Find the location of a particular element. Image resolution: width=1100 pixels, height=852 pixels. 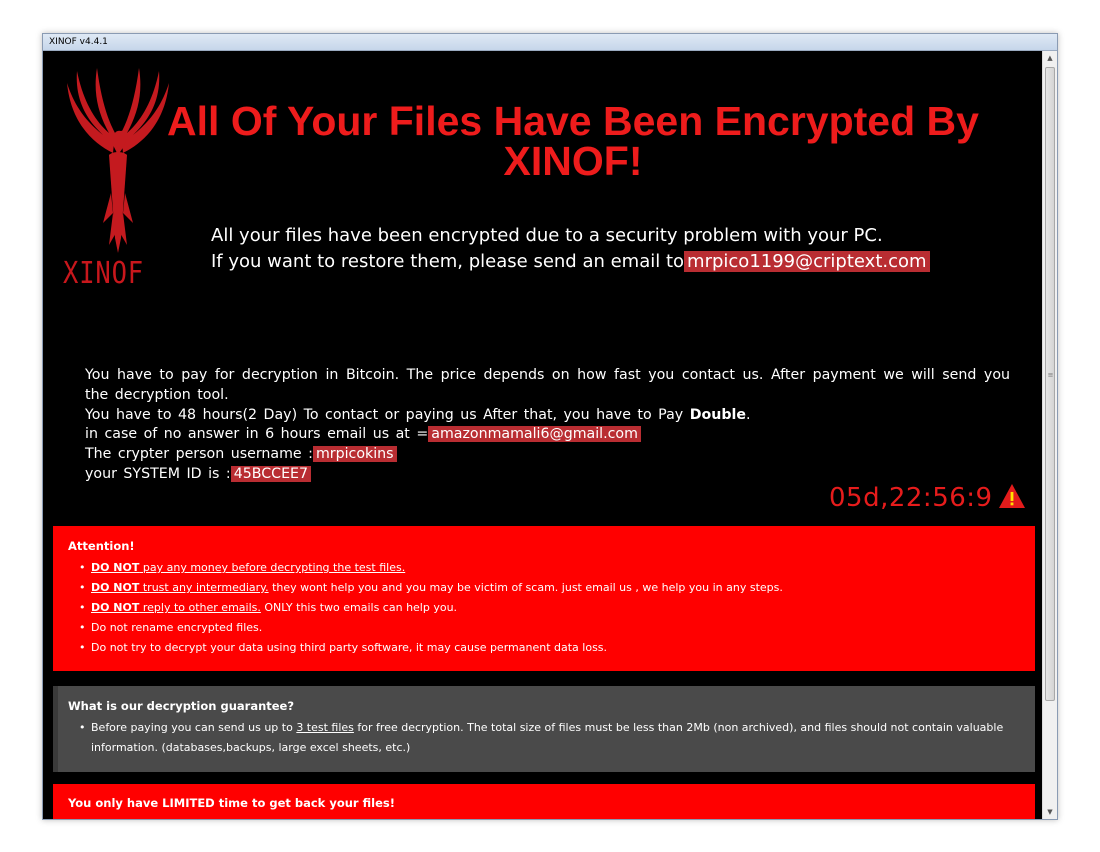

username-line: The crypter person username : mrpicokins is located at coordinates (547, 455).